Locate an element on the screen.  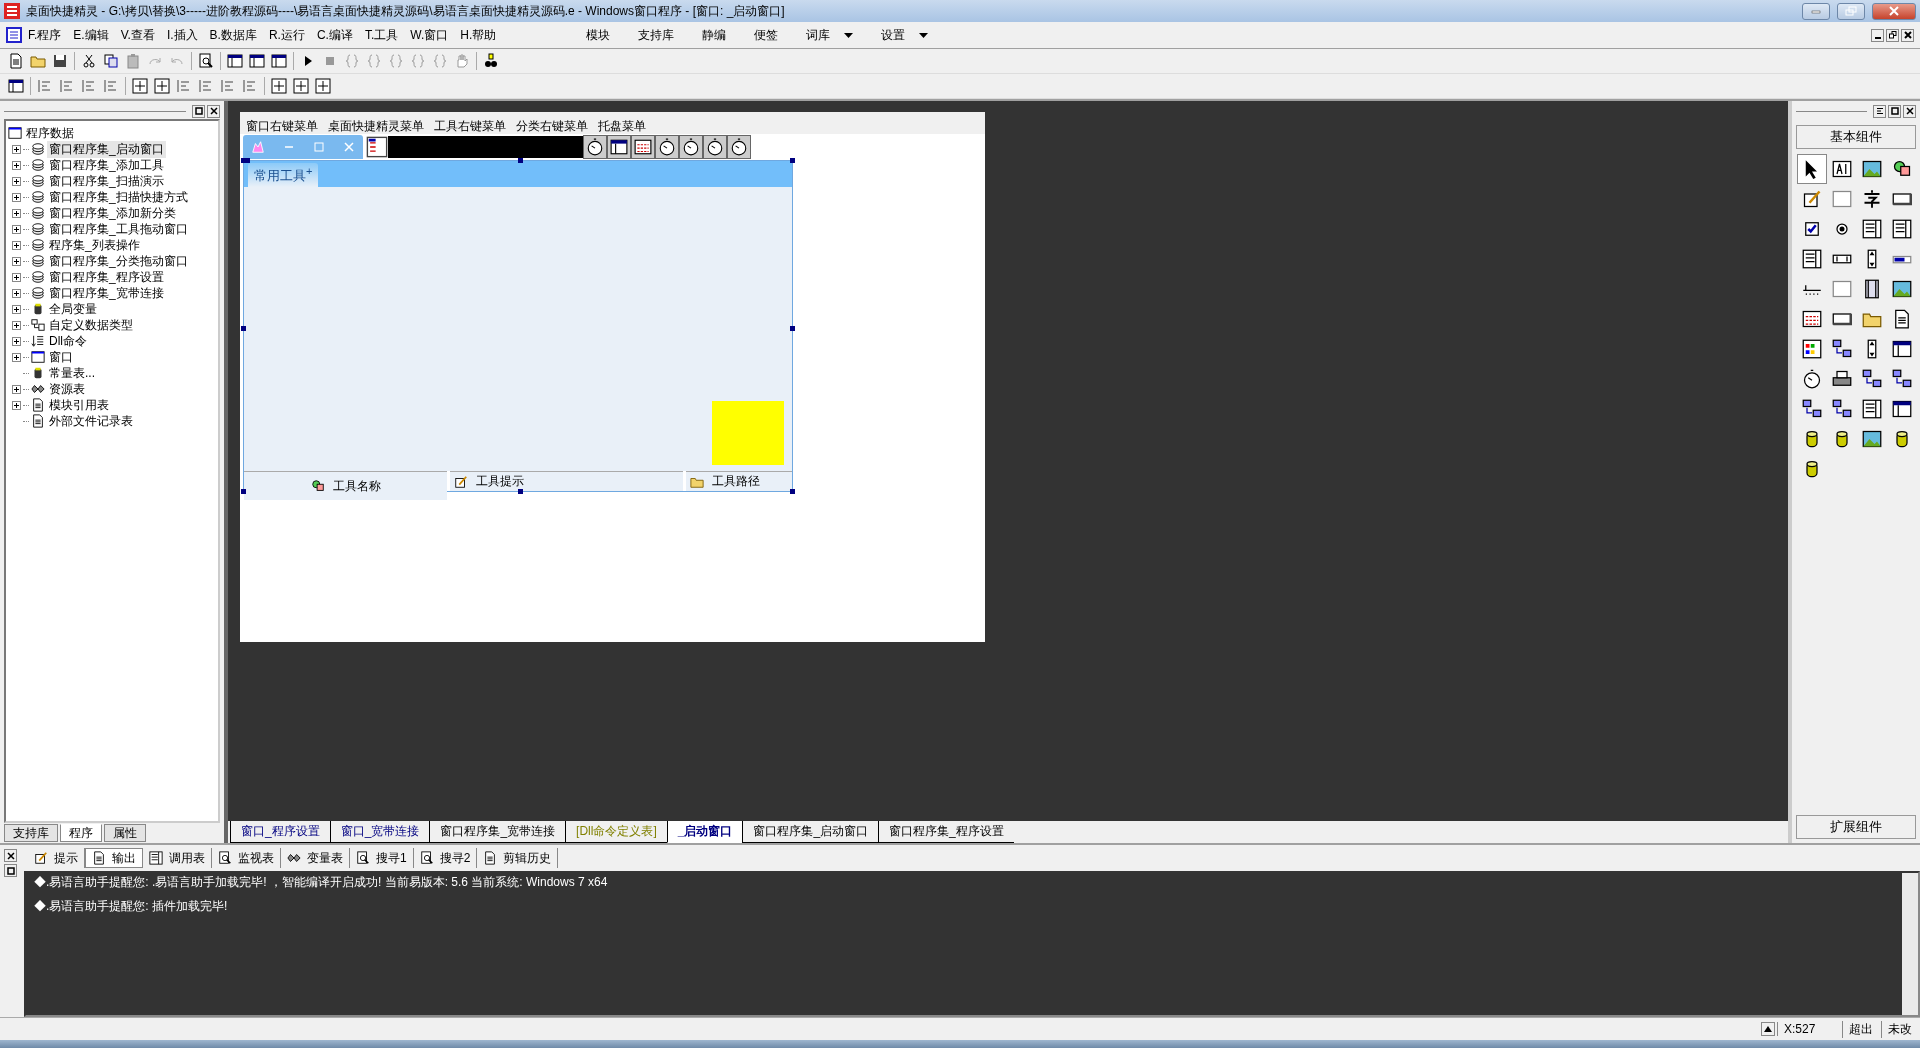
save-icon is located at coordinates (60, 61).